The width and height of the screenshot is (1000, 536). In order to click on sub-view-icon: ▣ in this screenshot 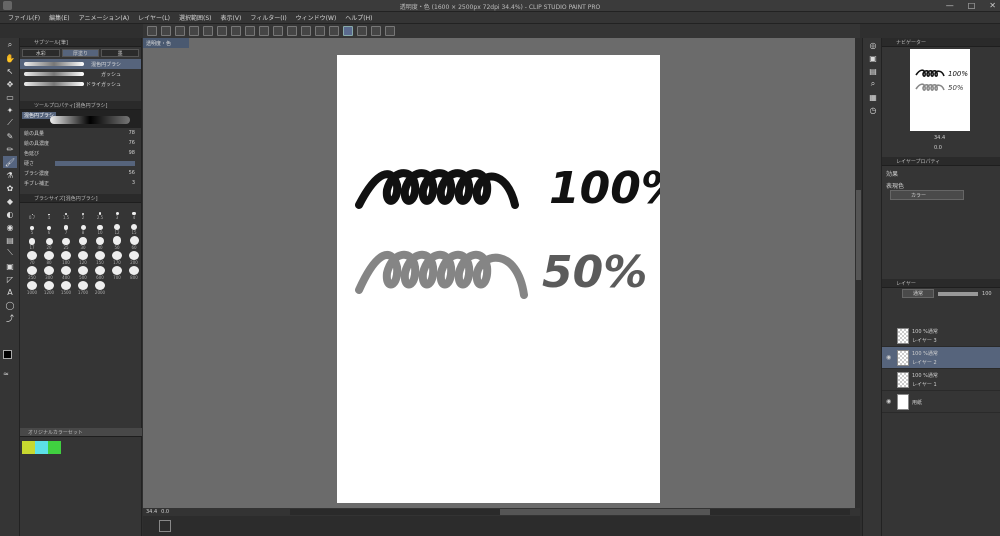, I will do `click(873, 58)`.